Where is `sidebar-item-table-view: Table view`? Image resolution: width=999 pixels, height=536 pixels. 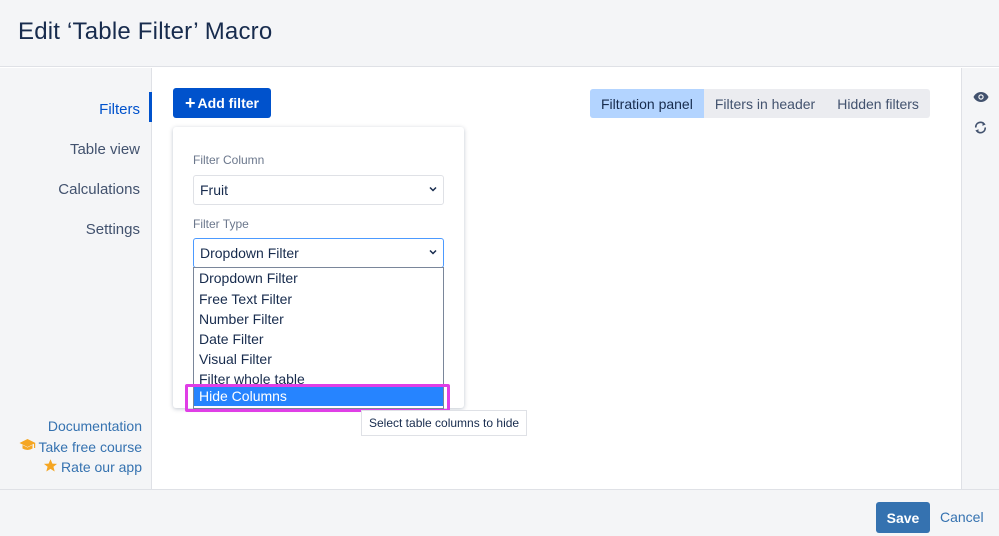
sidebar-item-table-view: Table view is located at coordinates (105, 149).